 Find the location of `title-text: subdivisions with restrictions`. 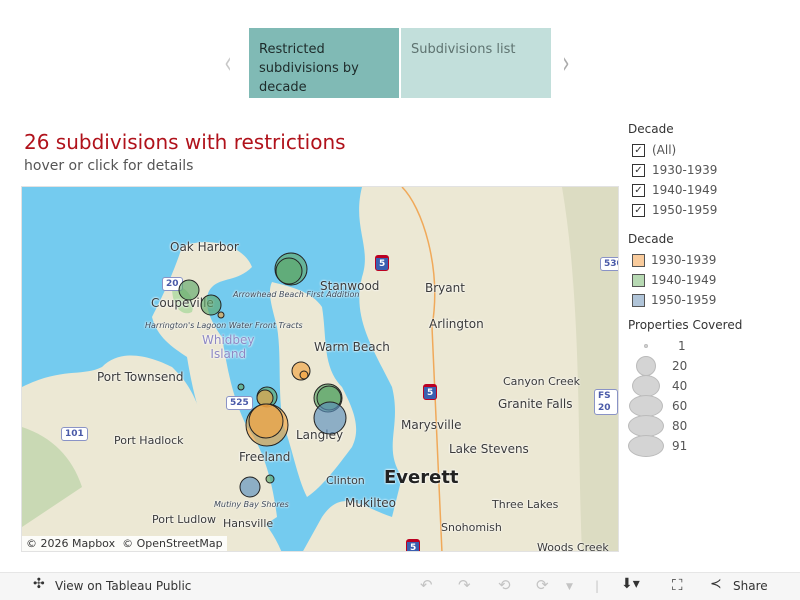

title-text: subdivisions with restrictions is located at coordinates (197, 142).